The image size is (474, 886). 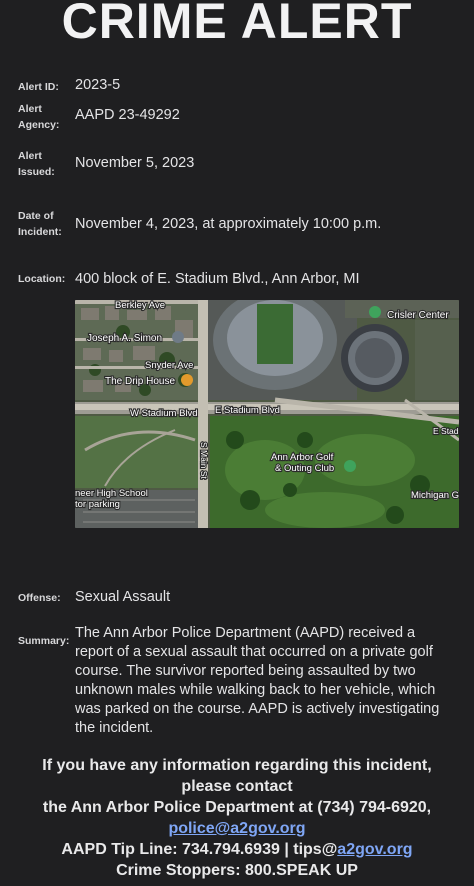 What do you see at coordinates (237, 786) in the screenshot?
I see `footer-line-2: please contact` at bounding box center [237, 786].